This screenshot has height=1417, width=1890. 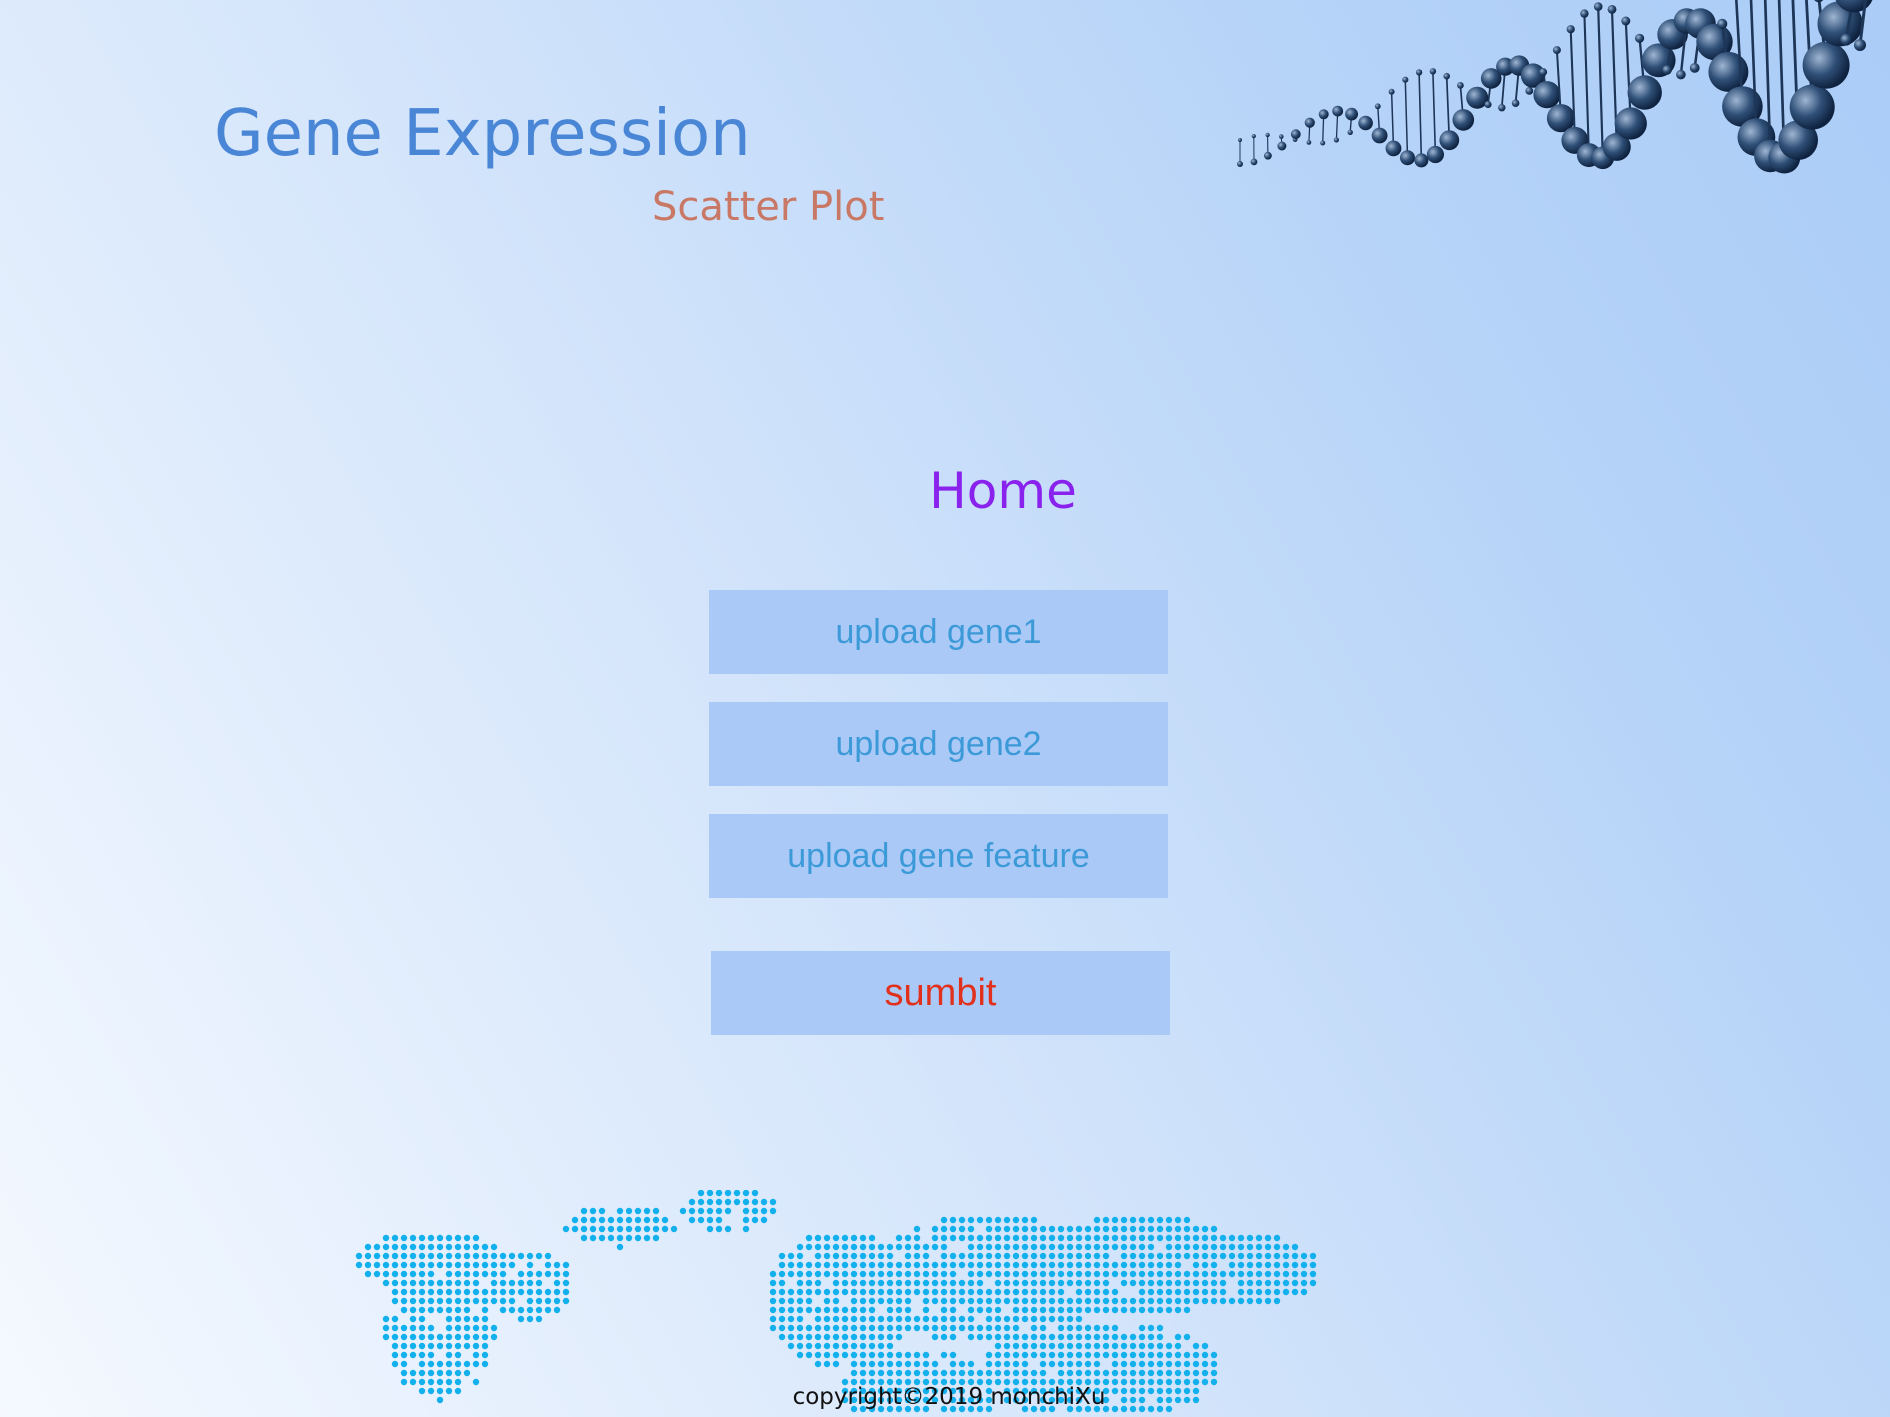 What do you see at coordinates (938, 632) in the screenshot?
I see `upload-gene1-button: upload gene1` at bounding box center [938, 632].